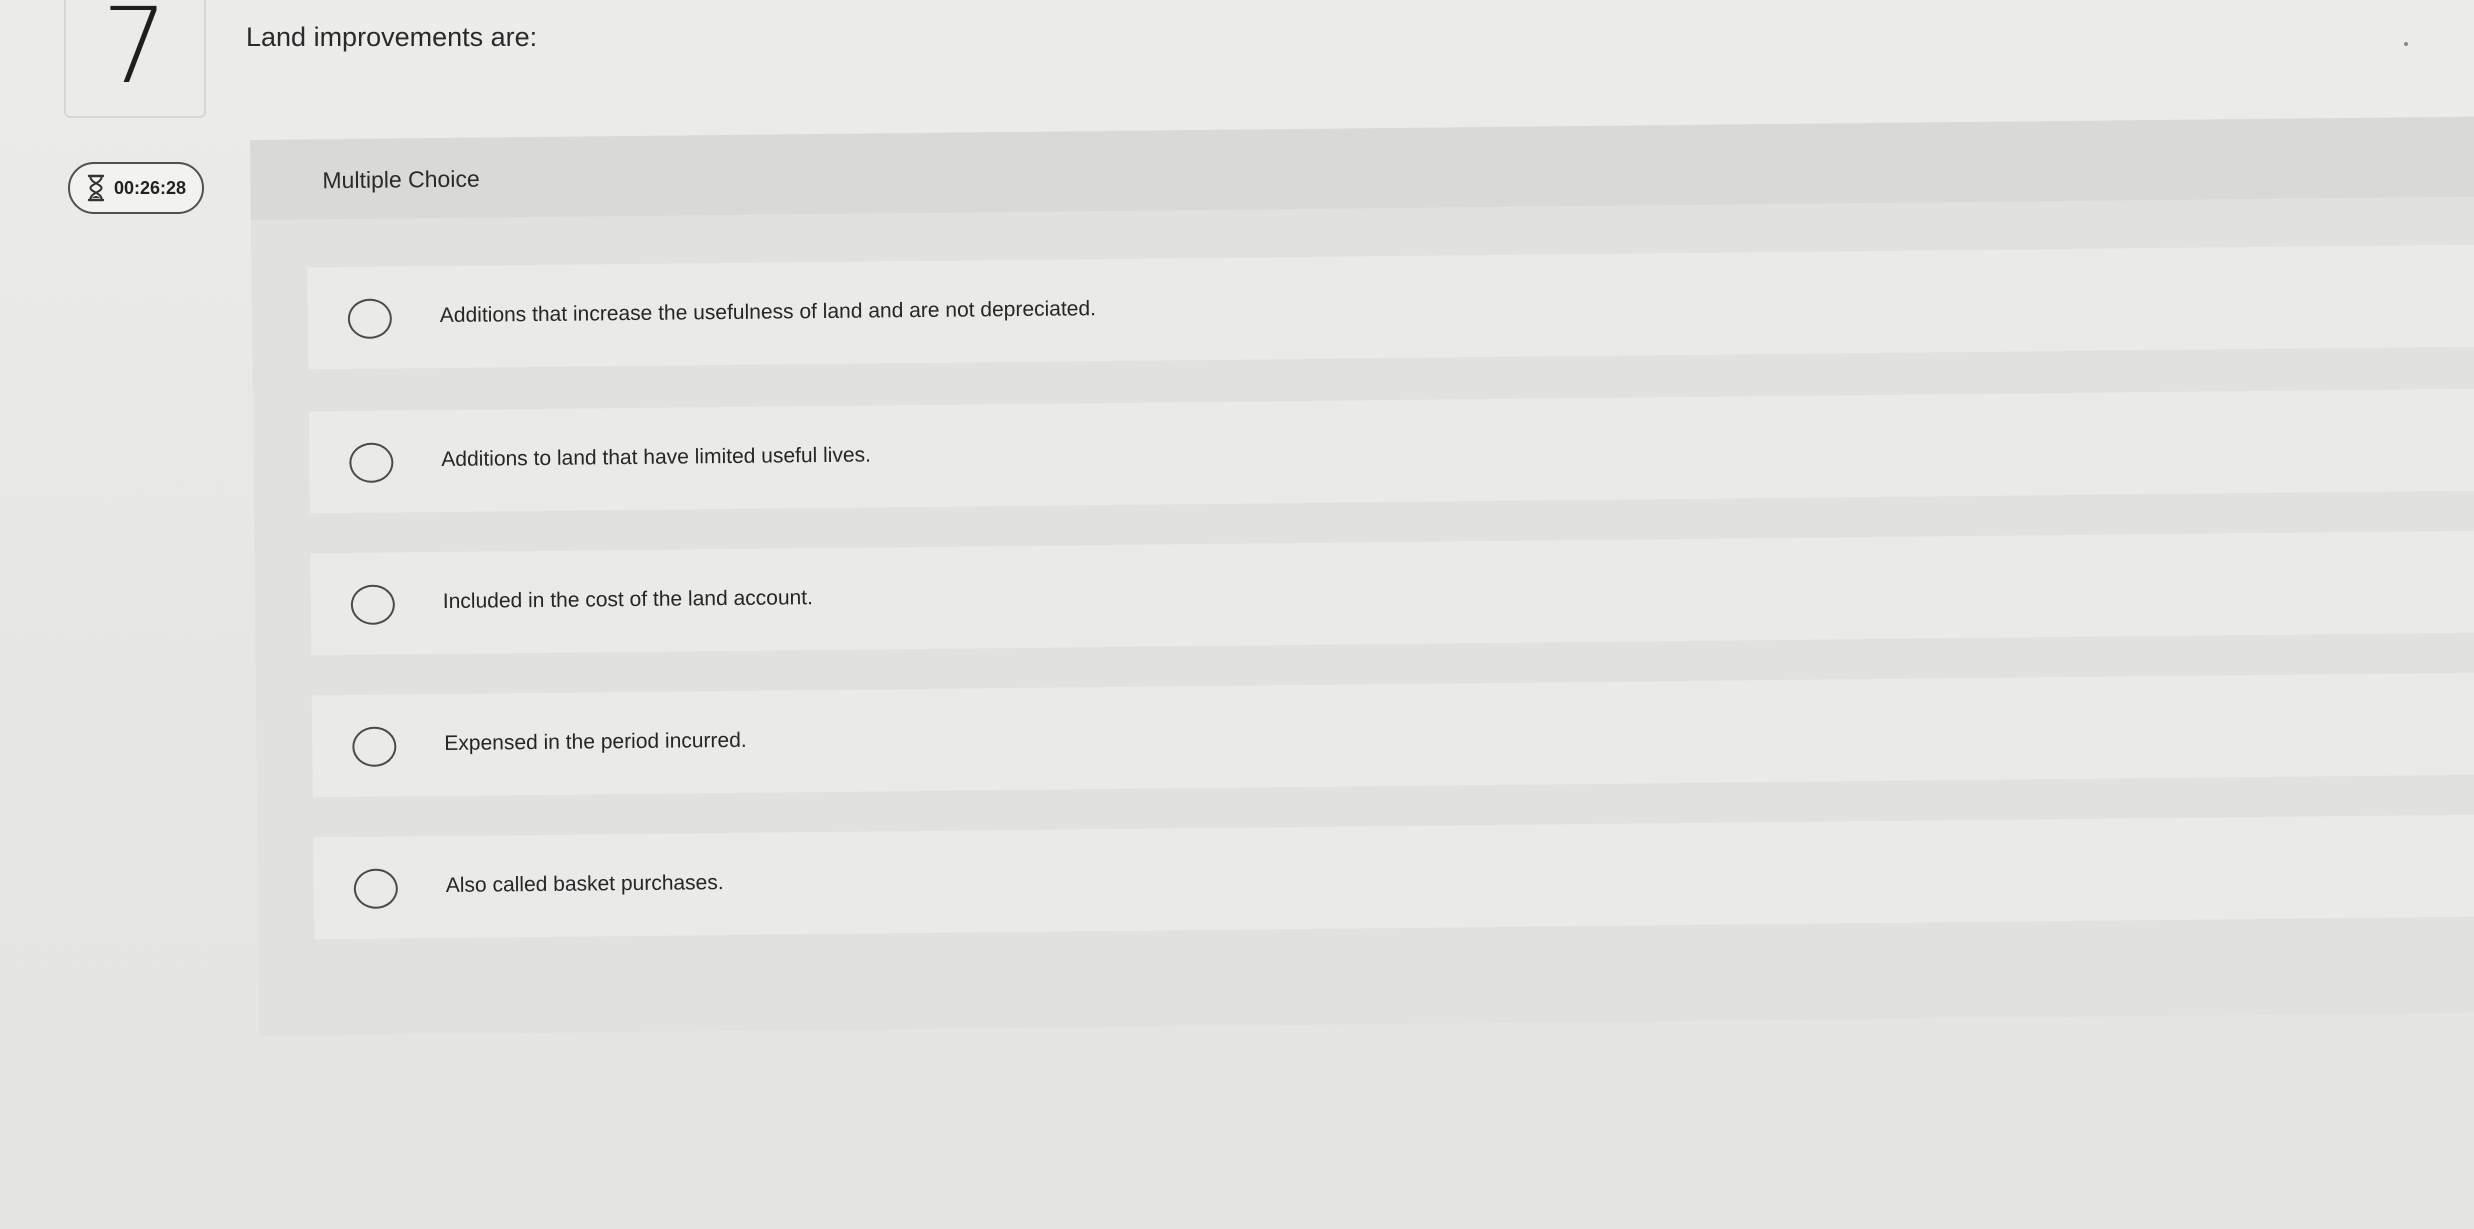 The image size is (2474, 1229). I want to click on question-number: 7, so click(135, 53).